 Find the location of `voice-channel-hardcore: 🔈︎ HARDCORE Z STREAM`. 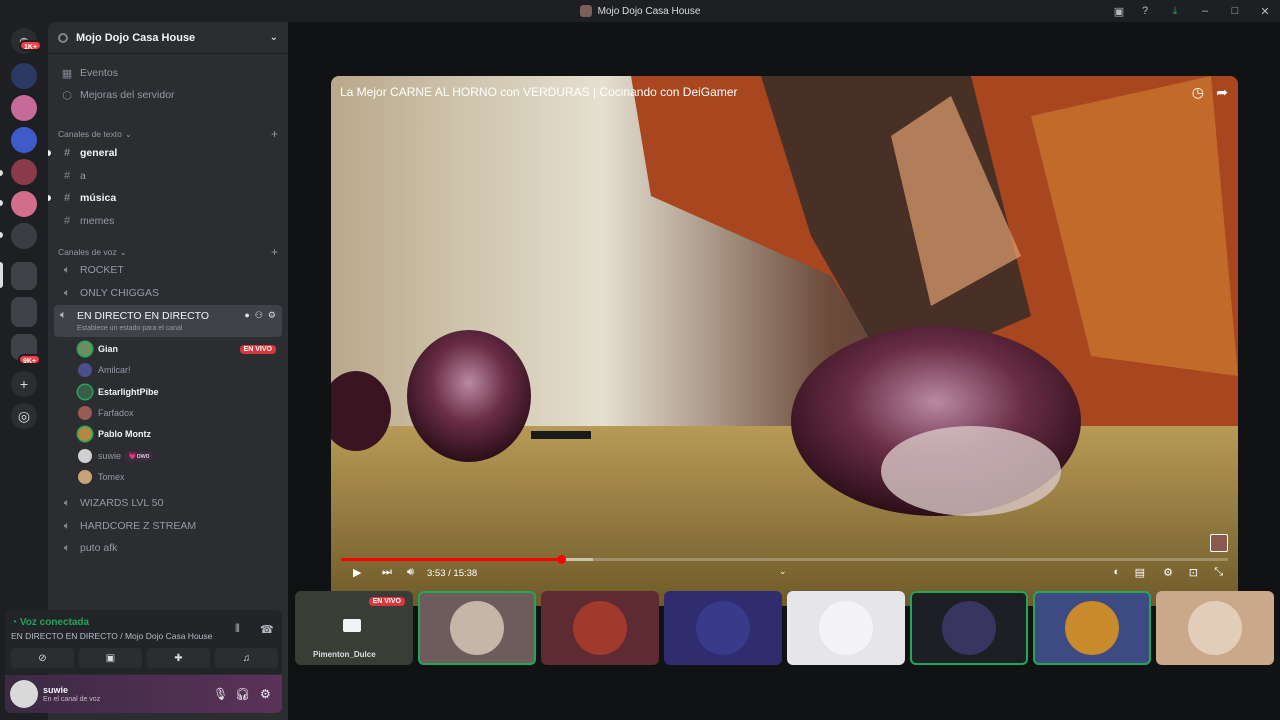

voice-channel-hardcore: 🔈︎ HARDCORE Z STREAM is located at coordinates (168, 526).